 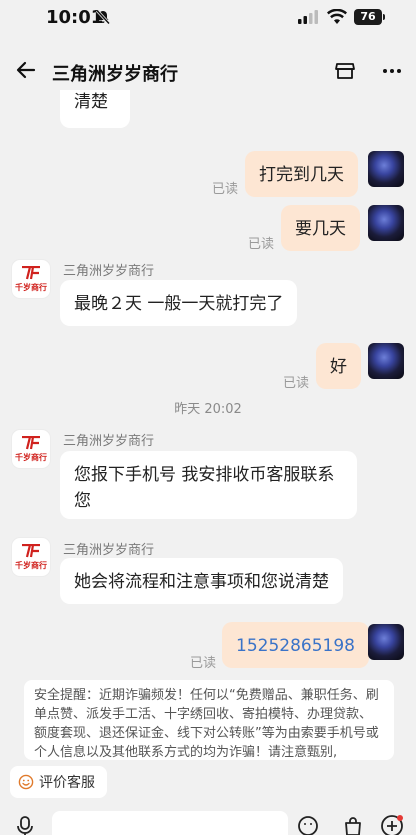 I want to click on smile-icon, so click(x=26, y=782).